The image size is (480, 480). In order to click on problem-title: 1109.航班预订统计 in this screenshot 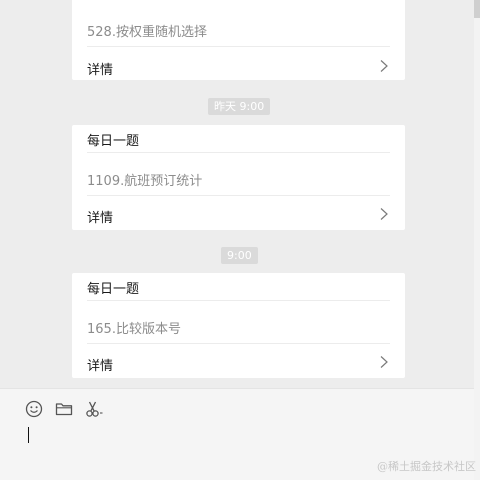, I will do `click(145, 181)`.